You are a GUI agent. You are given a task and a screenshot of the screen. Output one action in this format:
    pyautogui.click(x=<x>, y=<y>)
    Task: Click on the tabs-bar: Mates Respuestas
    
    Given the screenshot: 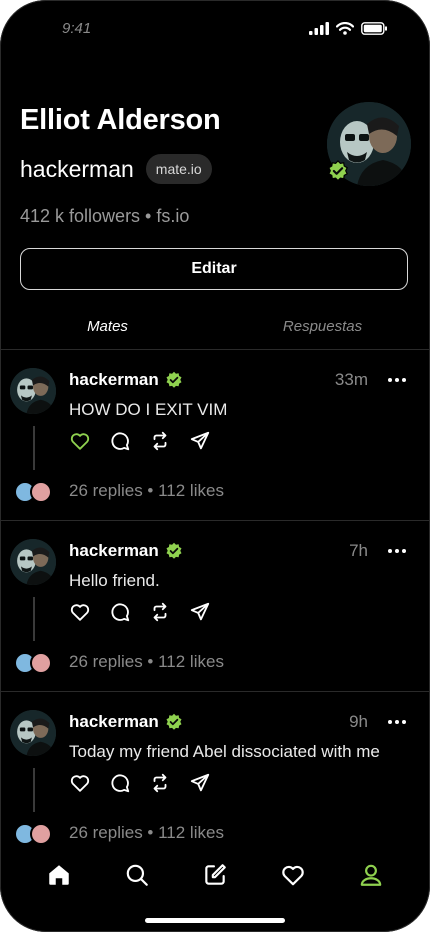 What is the action you would take?
    pyautogui.click(x=215, y=327)
    